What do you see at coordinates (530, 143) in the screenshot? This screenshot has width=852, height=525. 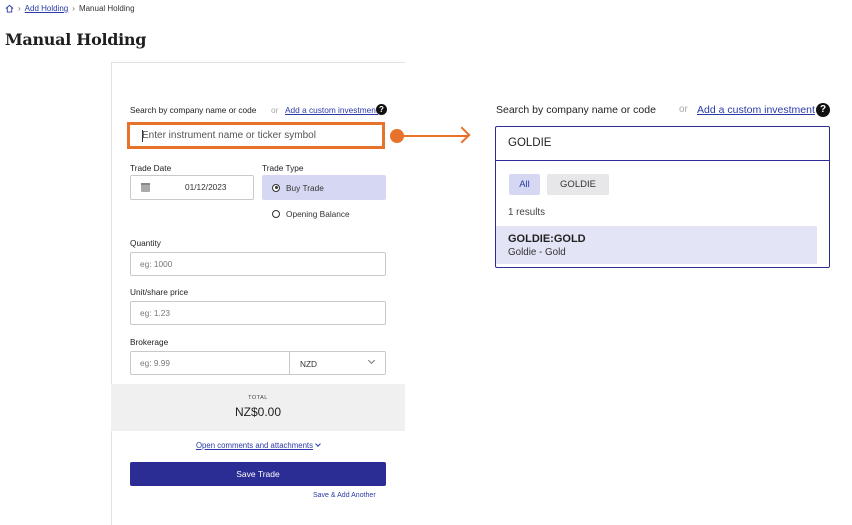 I see `zoom-search-value: GOLDIE` at bounding box center [530, 143].